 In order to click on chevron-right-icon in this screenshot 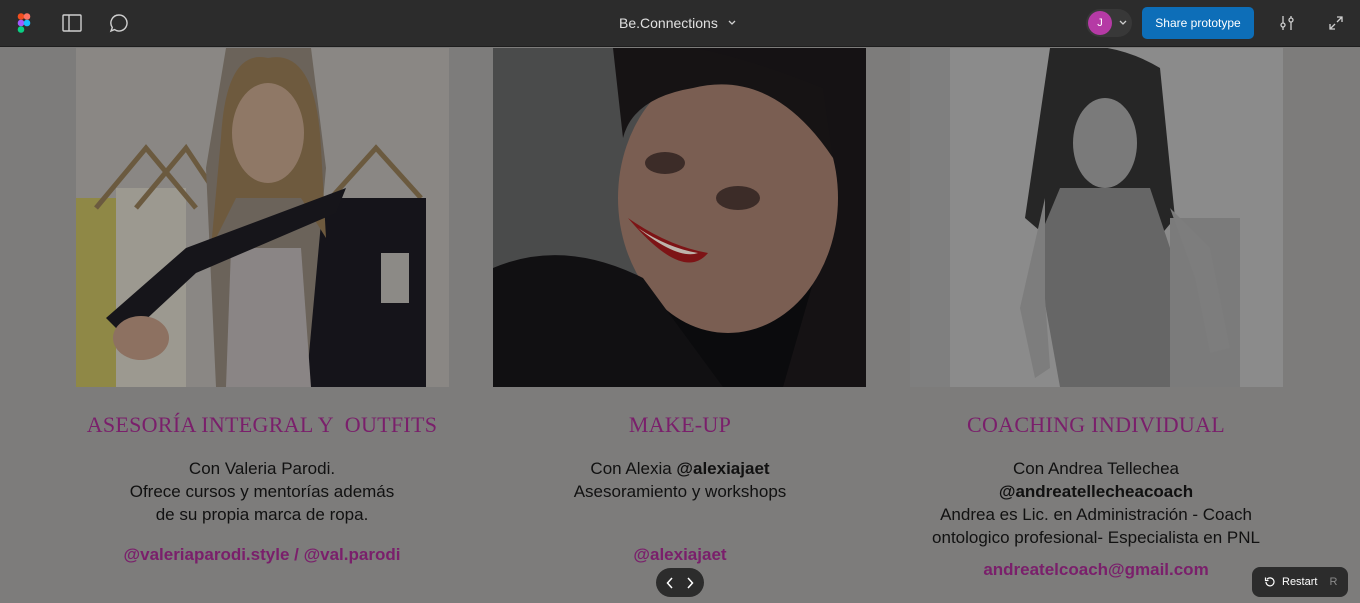, I will do `click(690, 582)`.